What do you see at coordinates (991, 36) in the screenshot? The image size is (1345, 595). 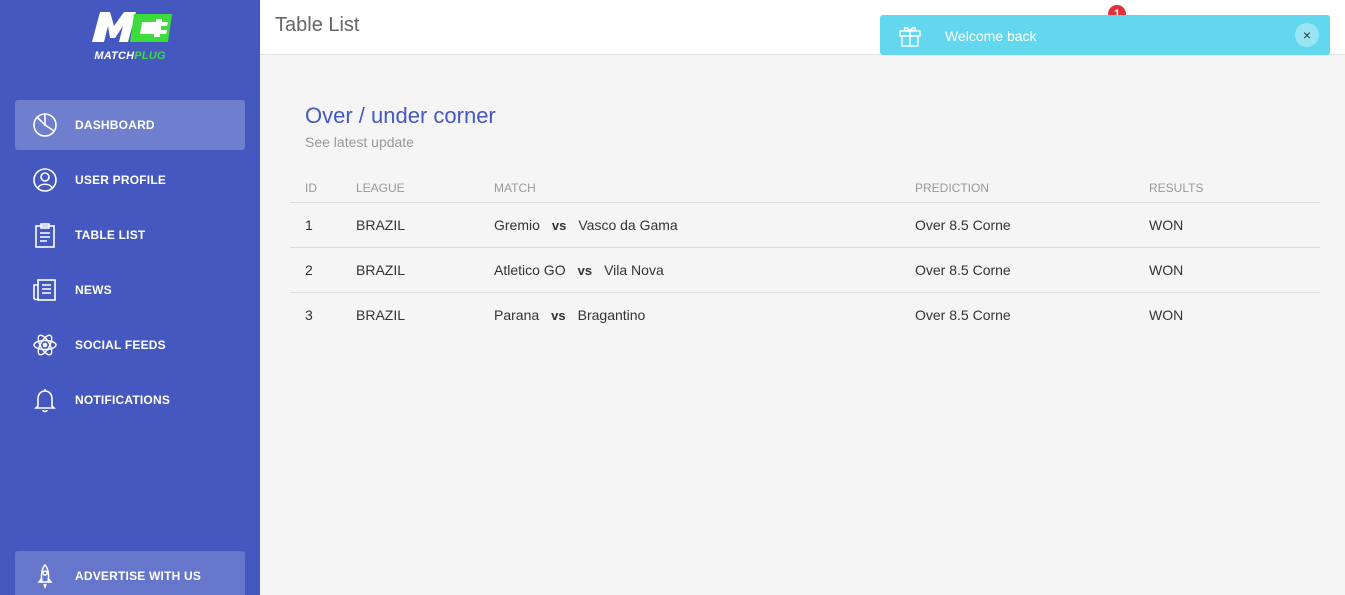 I see `toast-message: Welcome back` at bounding box center [991, 36].